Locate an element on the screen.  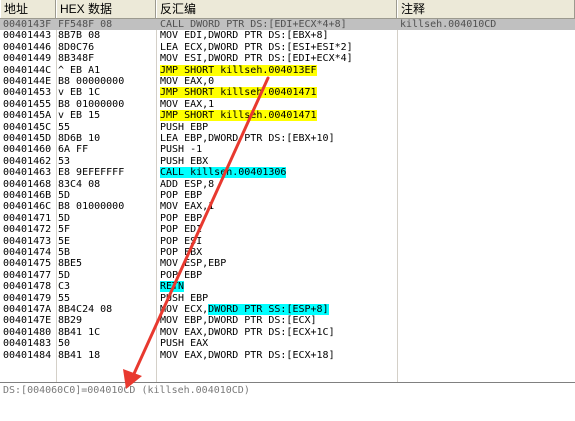
header-hex: HEX 数据 is located at coordinates (106, 9).